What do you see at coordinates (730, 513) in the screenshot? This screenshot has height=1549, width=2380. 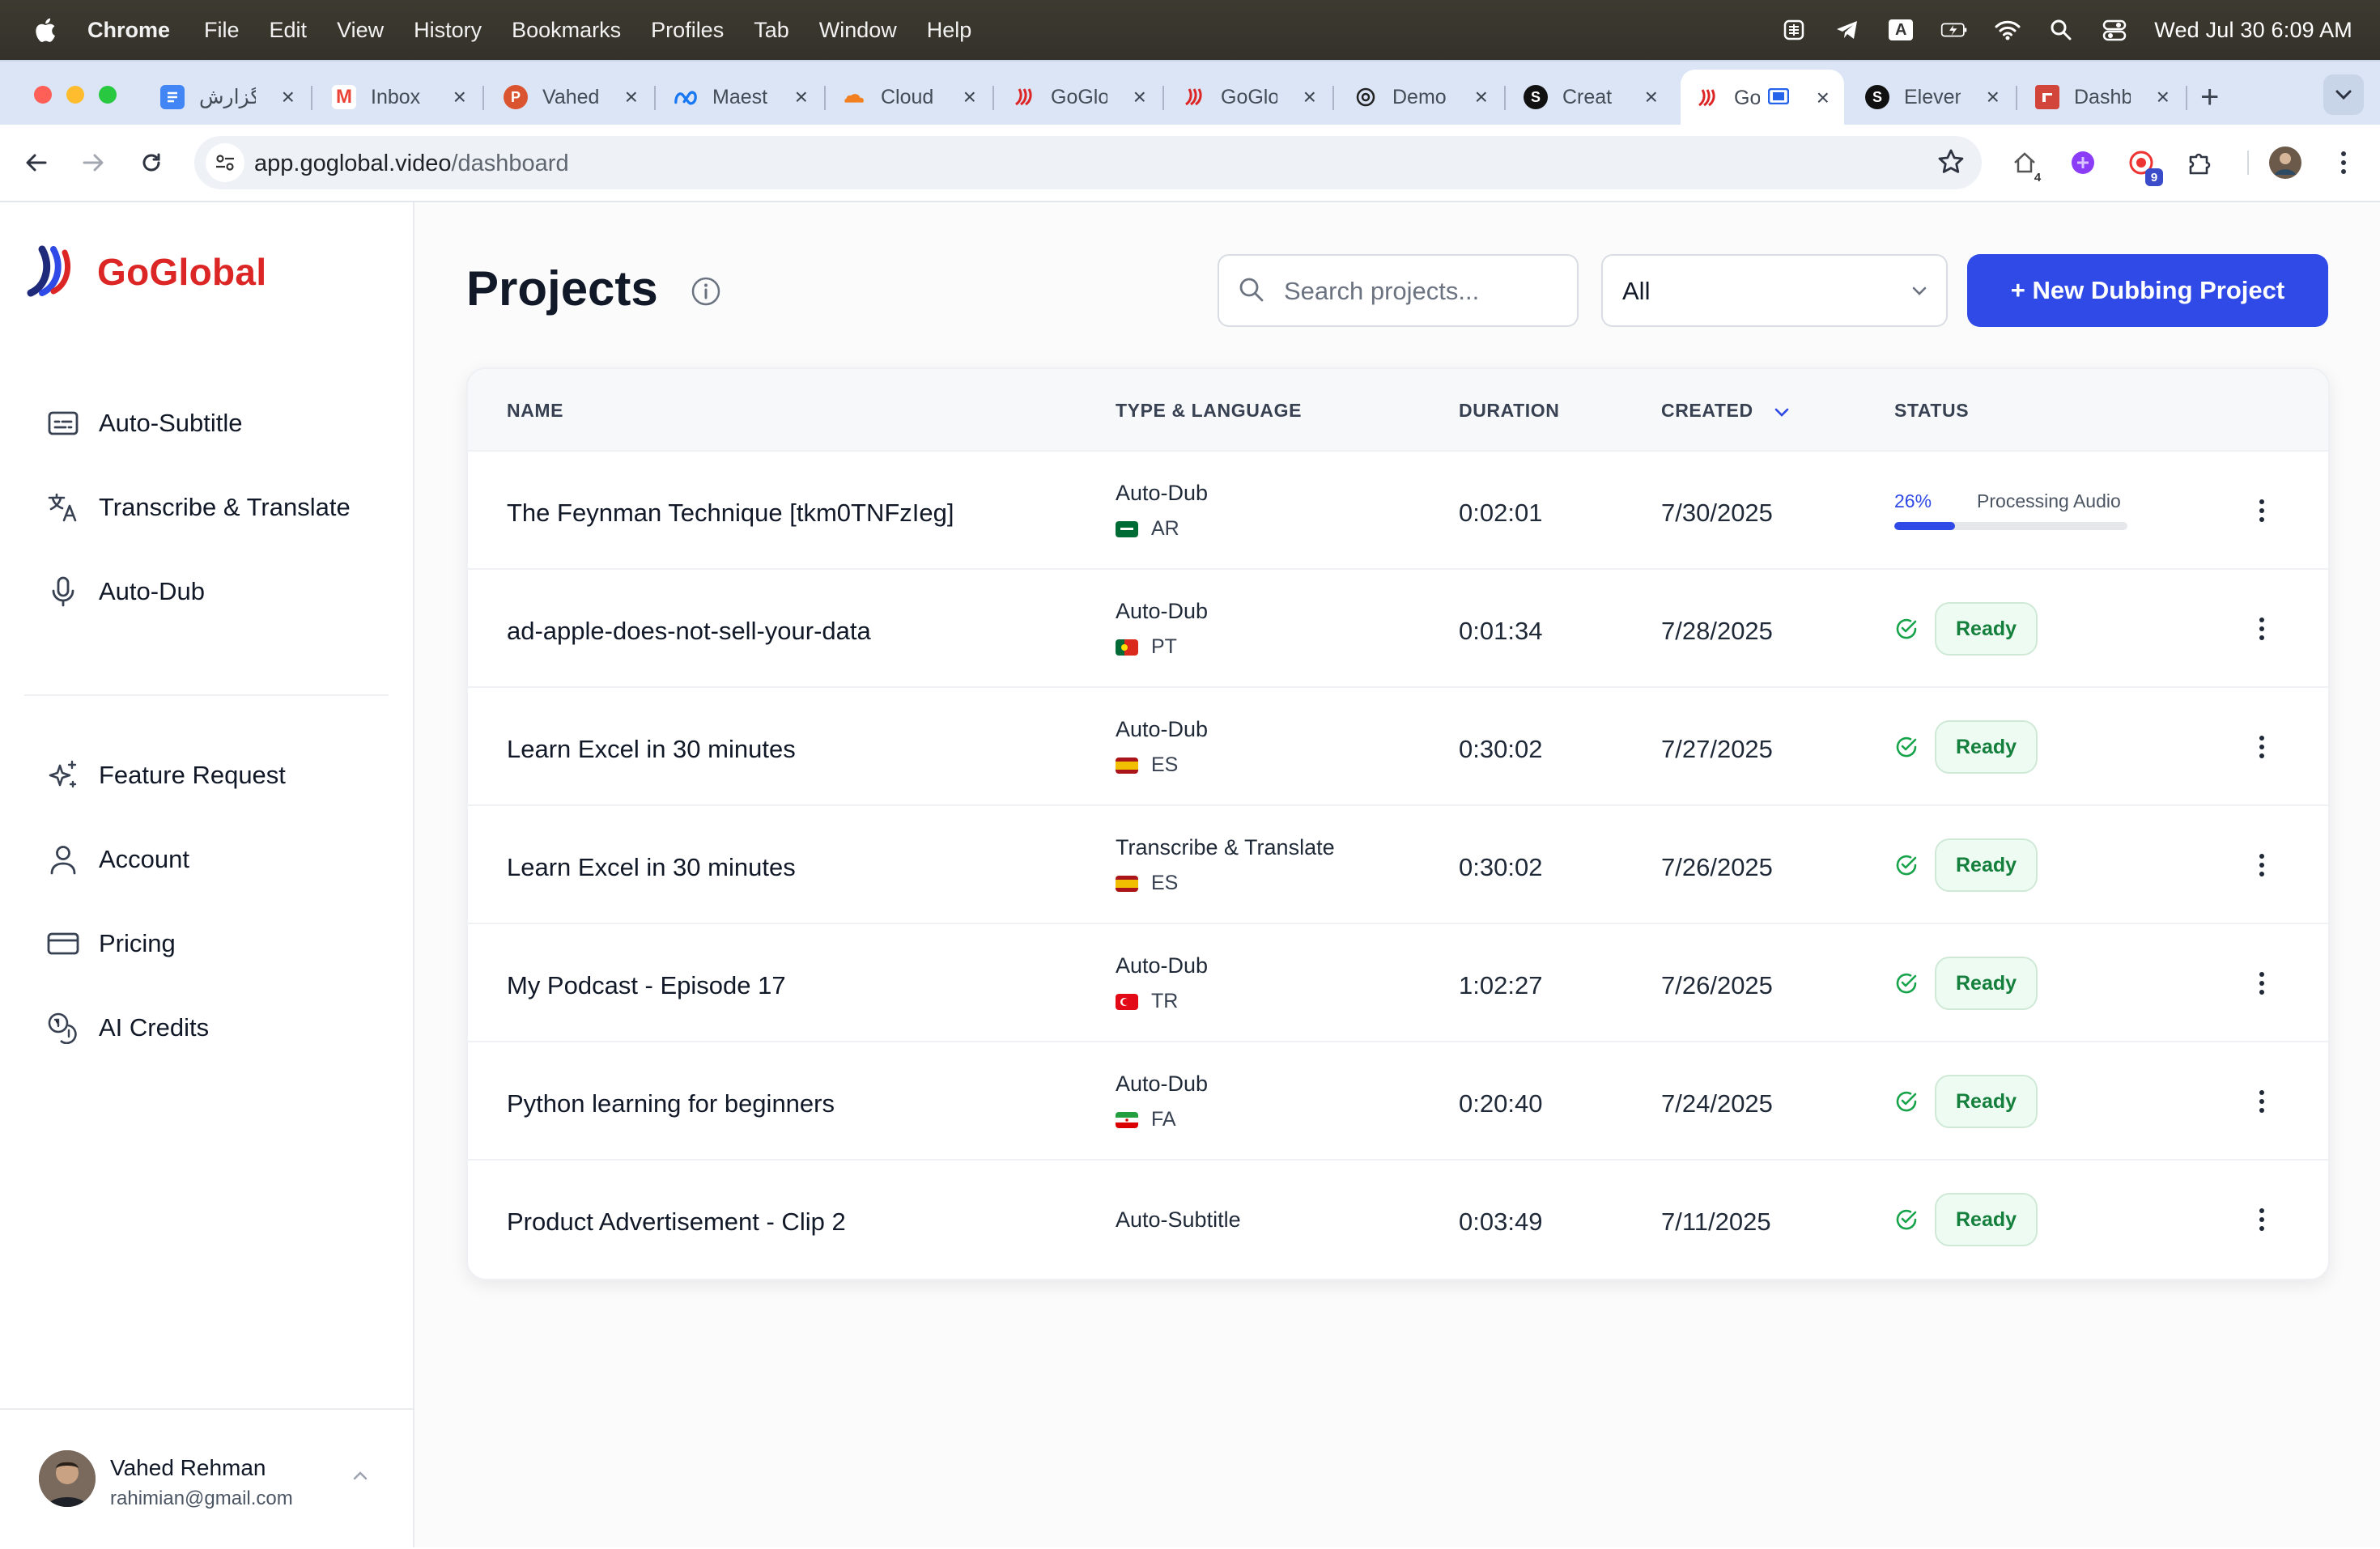 I see `project-name: The Feynman Technique [tkm0TNFzIeg]` at bounding box center [730, 513].